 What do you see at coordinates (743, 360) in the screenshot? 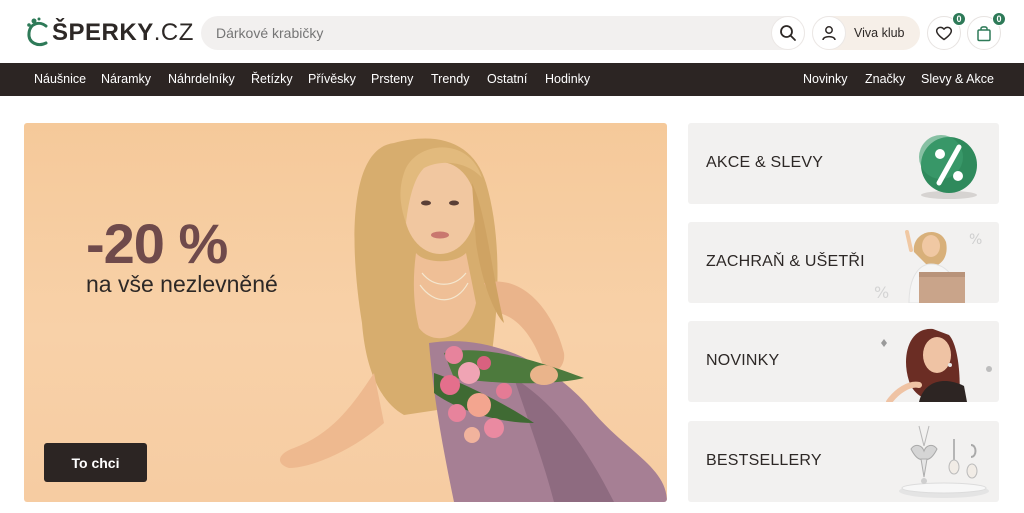
I see `tile-novinky-label: NOVINKY` at bounding box center [743, 360].